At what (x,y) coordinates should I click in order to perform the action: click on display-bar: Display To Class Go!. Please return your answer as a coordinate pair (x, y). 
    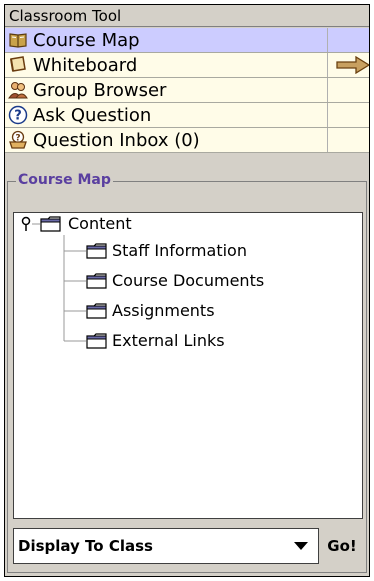
    Looking at the image, I should click on (188, 546).